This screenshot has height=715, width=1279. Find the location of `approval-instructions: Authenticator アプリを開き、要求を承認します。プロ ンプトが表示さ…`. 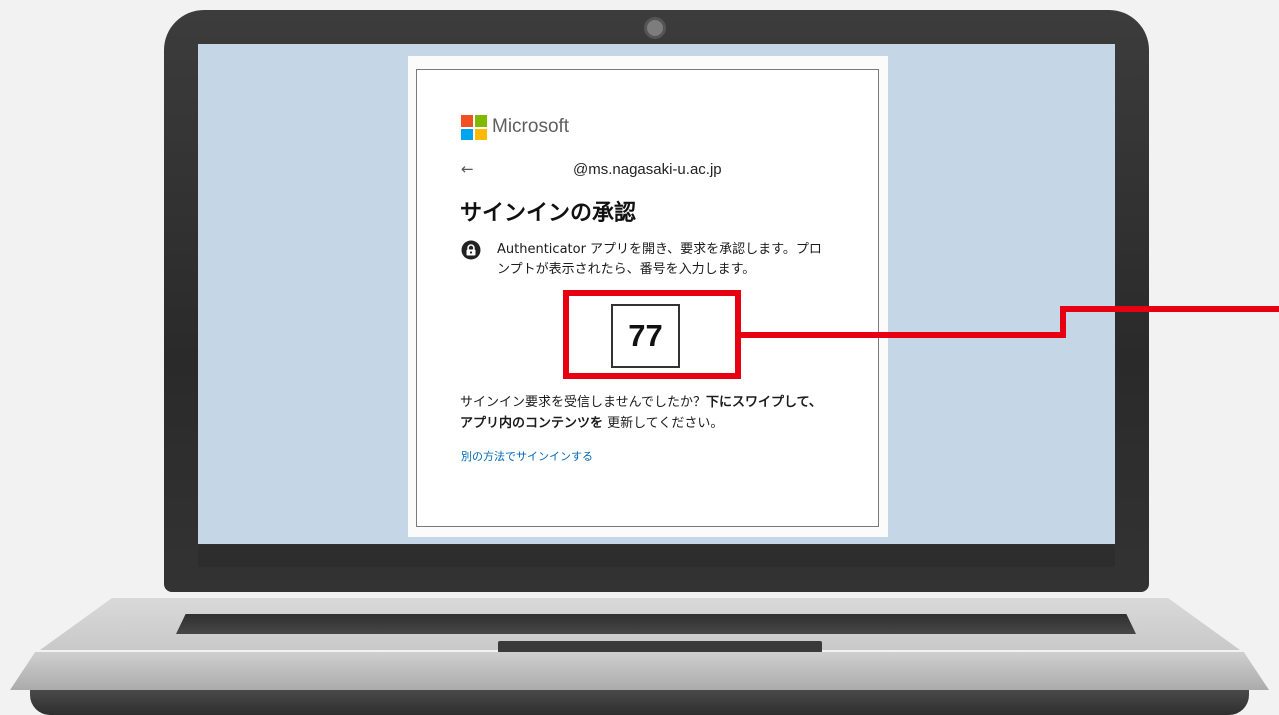

approval-instructions: Authenticator アプリを開き、要求を承認します。プロ ンプトが表示さ… is located at coordinates (669, 260).